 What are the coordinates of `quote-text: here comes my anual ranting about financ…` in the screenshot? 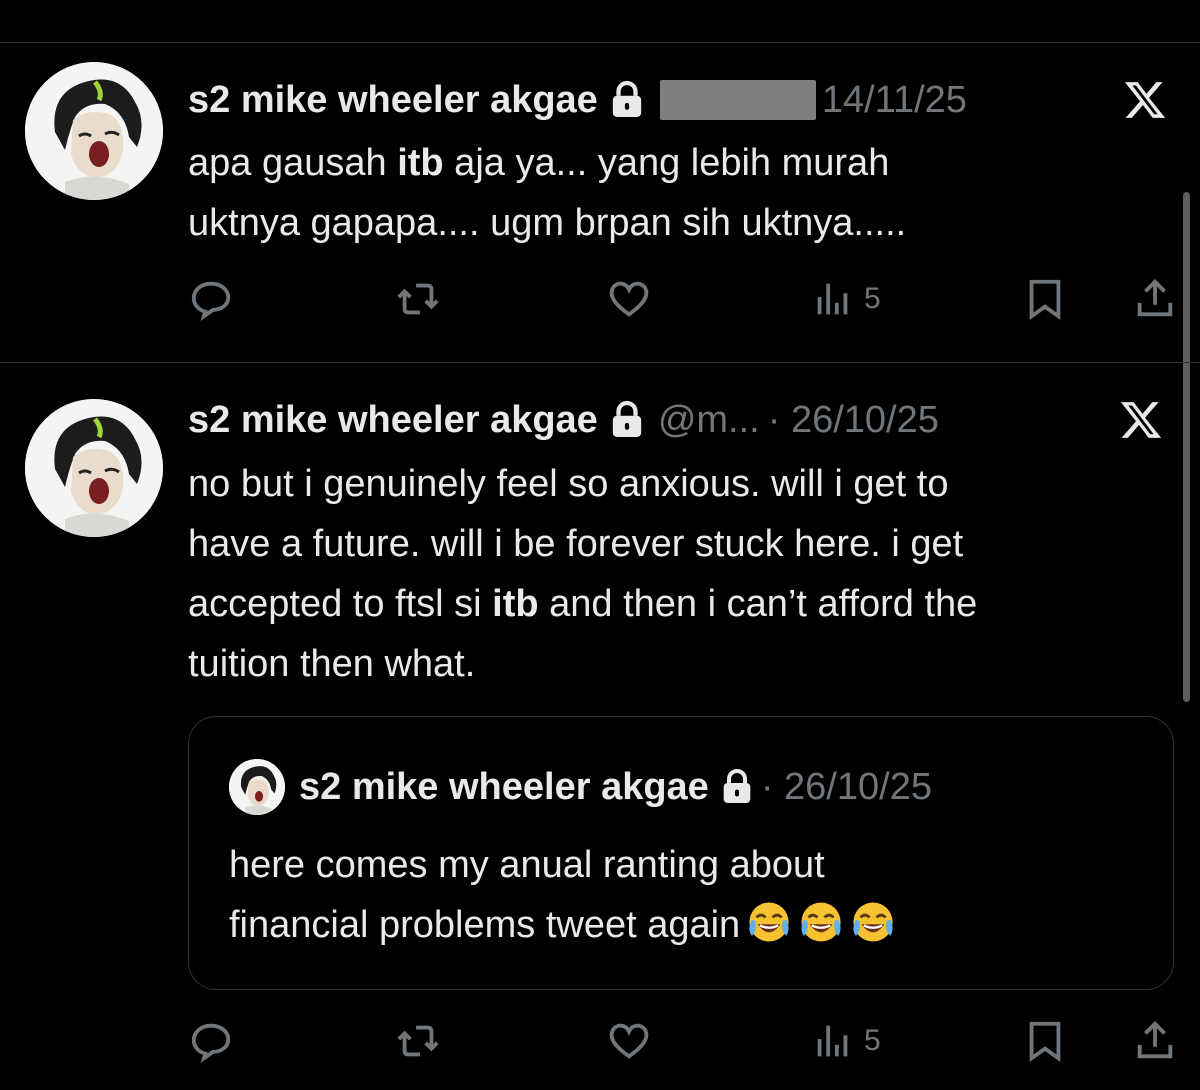 It's located at (689, 895).